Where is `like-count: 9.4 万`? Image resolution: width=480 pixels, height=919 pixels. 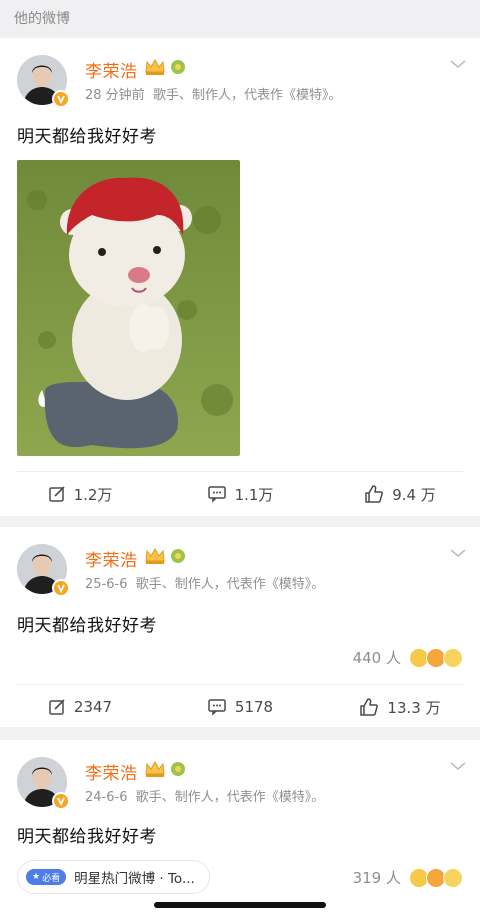
like-count: 9.4 万 is located at coordinates (414, 494).